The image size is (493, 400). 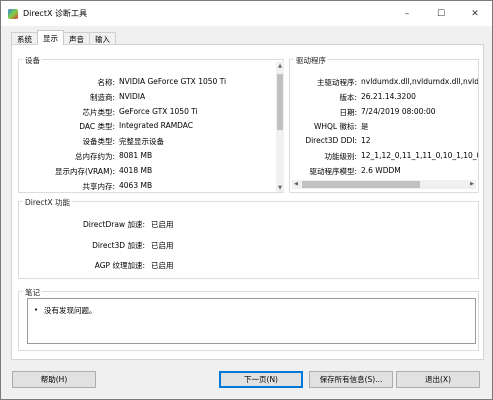 What do you see at coordinates (50, 37) in the screenshot?
I see `tab-display: 显示` at bounding box center [50, 37].